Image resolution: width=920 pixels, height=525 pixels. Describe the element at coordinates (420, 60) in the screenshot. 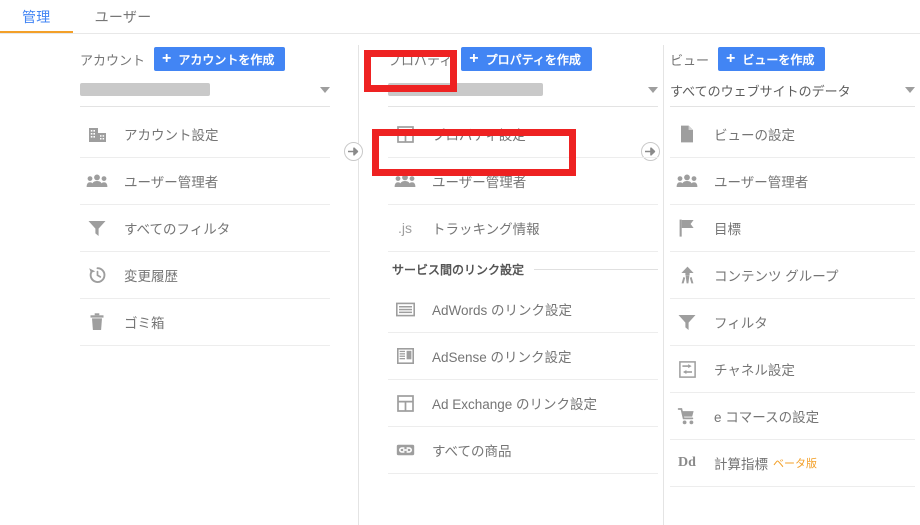

I see `property-label: プロパティ` at that location.